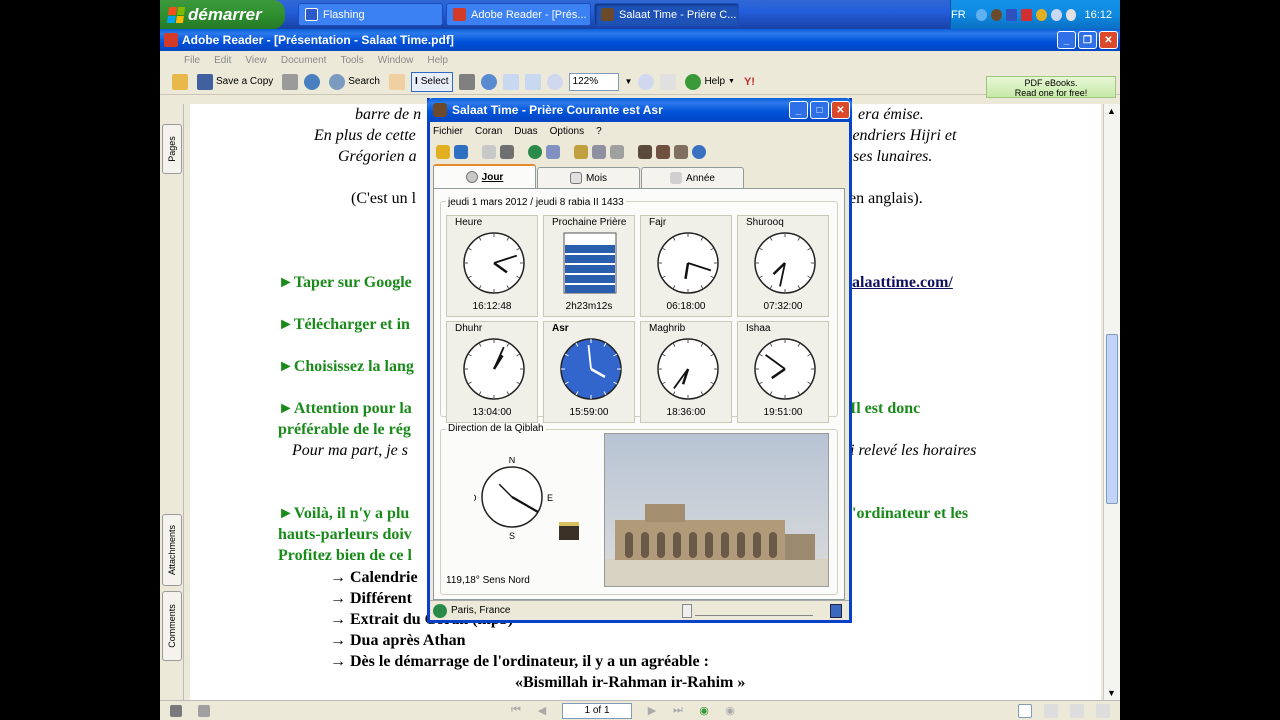  What do you see at coordinates (749, 82) in the screenshot?
I see `yahoo-icon: Y!` at bounding box center [749, 82].